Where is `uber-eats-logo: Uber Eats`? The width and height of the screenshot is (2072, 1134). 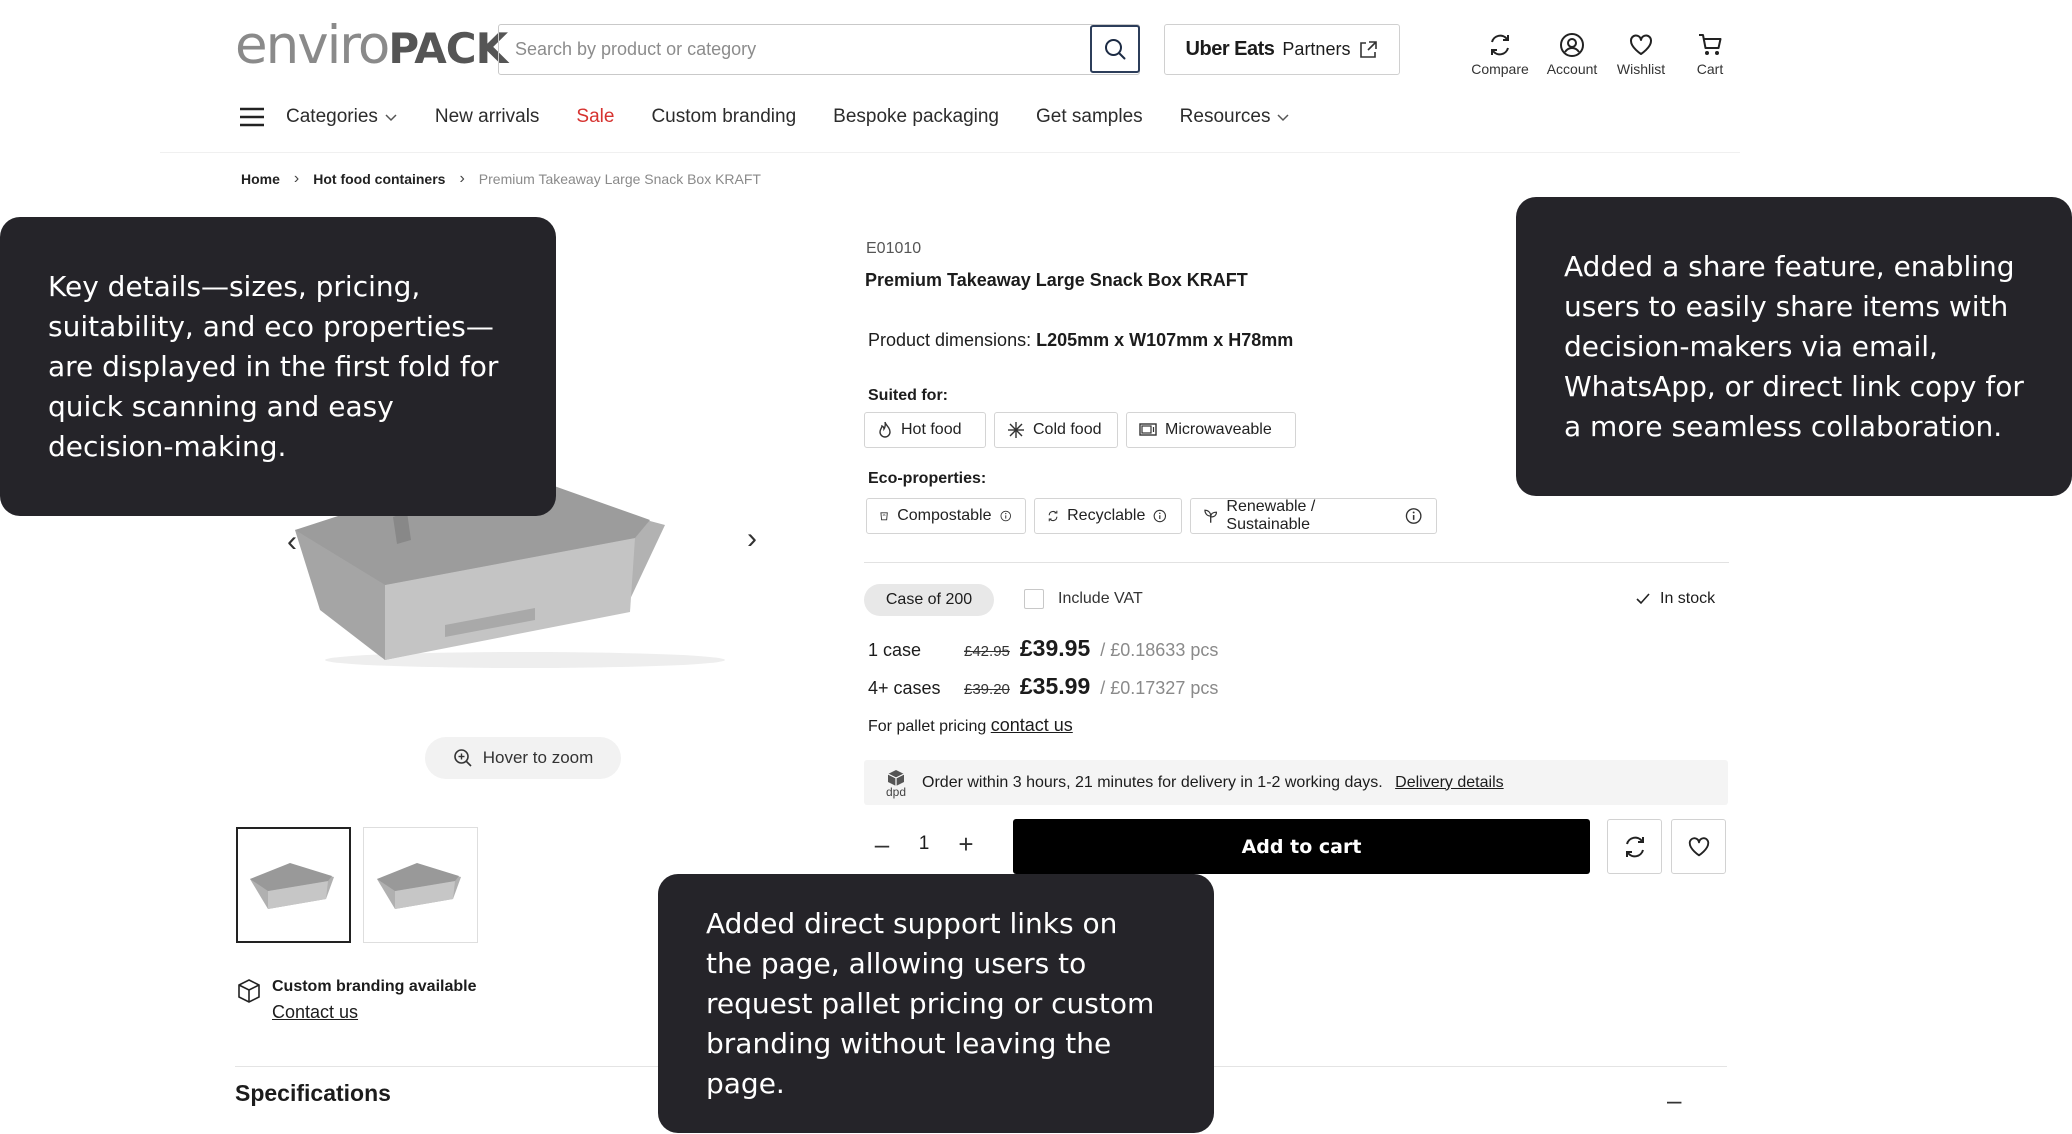 uber-eats-logo: Uber Eats is located at coordinates (1230, 49).